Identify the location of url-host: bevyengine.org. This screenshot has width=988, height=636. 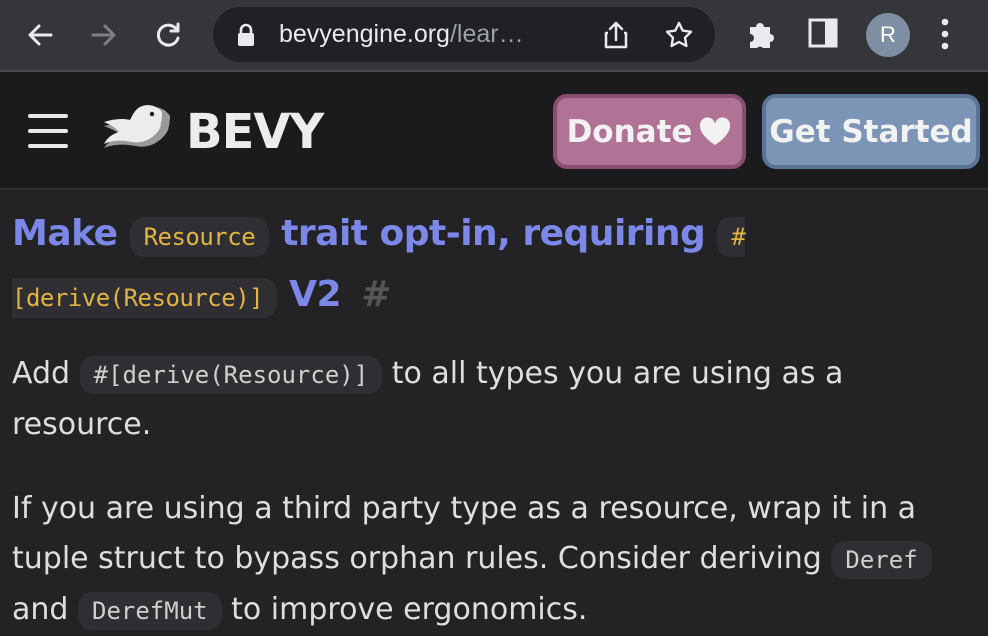
(364, 34).